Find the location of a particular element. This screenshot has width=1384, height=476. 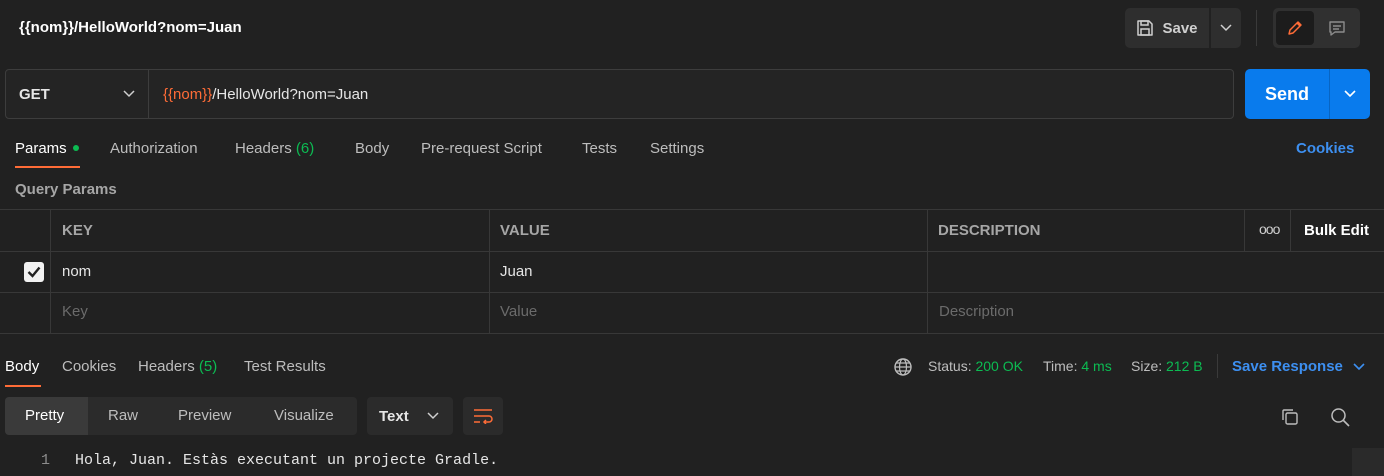

response-size: Size: 212 B is located at coordinates (1167, 366).